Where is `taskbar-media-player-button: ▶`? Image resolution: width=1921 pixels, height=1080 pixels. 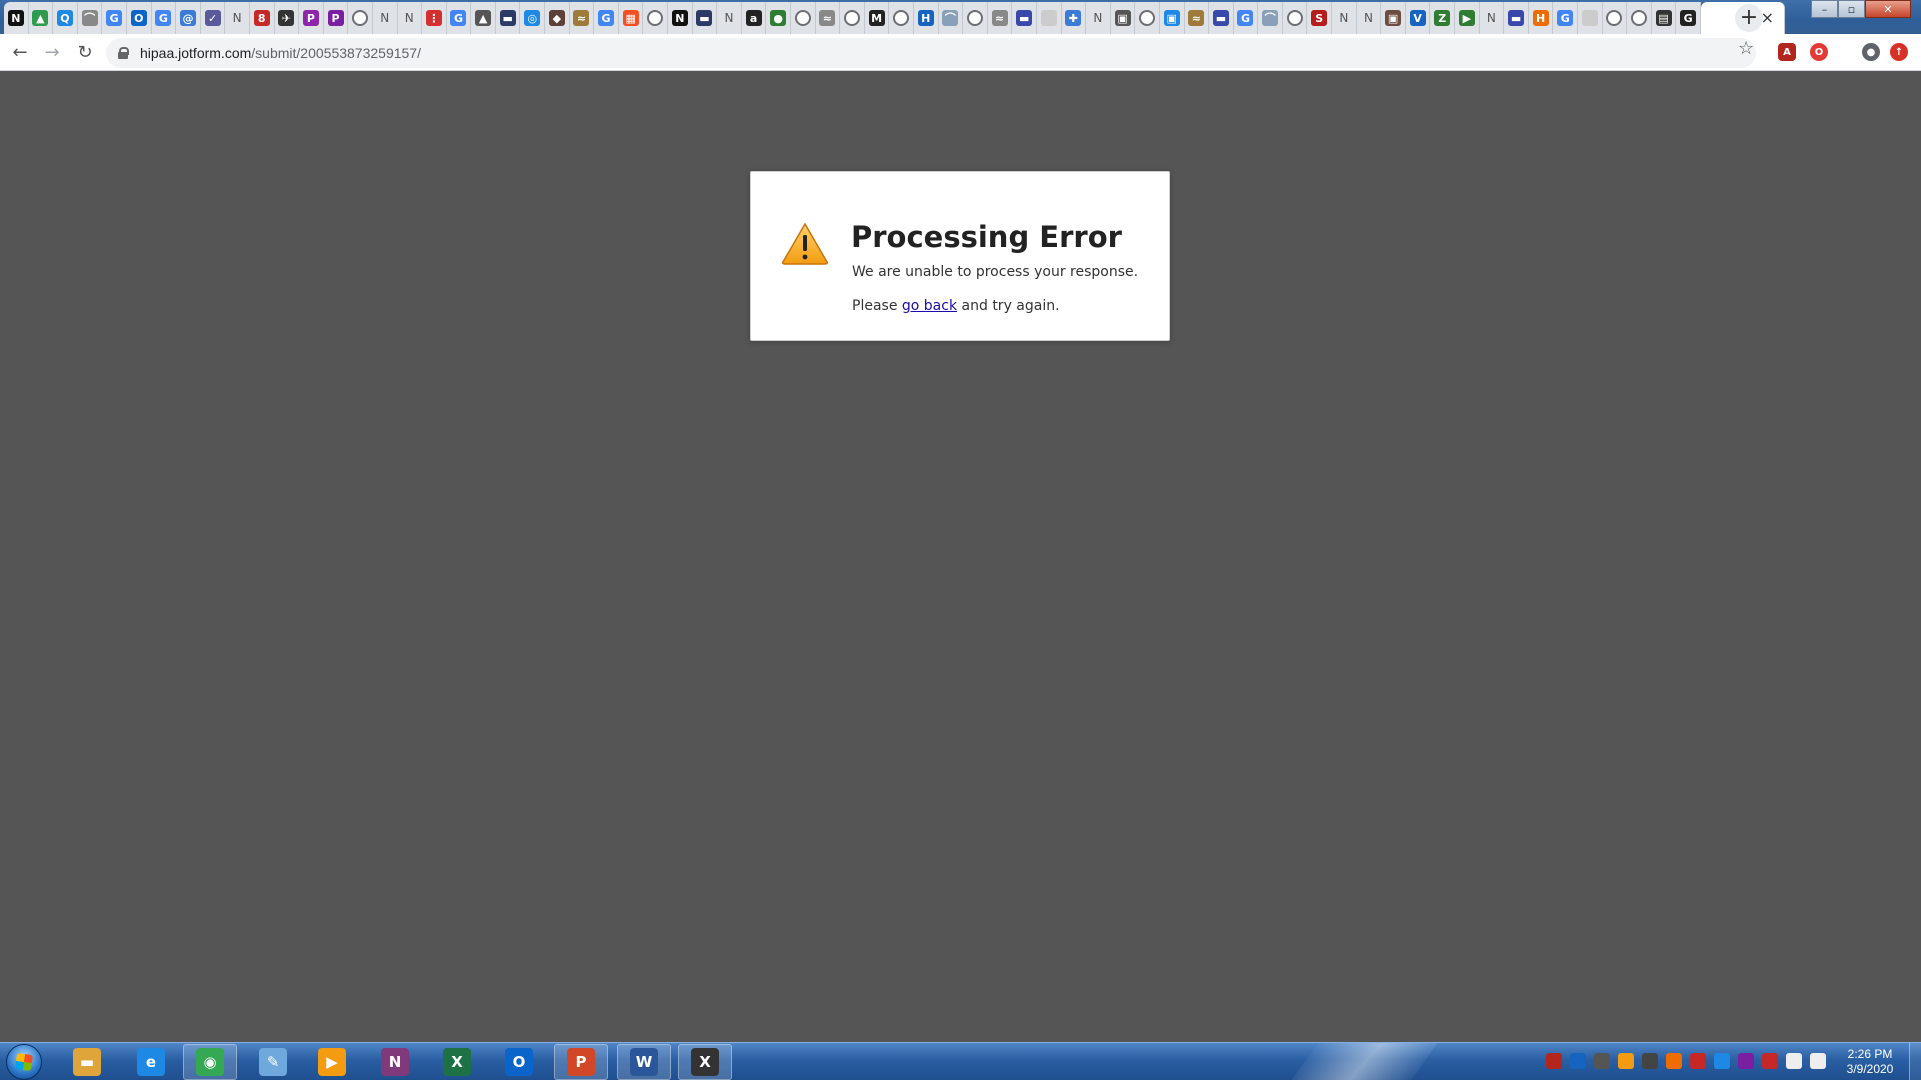
taskbar-media-player-button: ▶ is located at coordinates (332, 1062).